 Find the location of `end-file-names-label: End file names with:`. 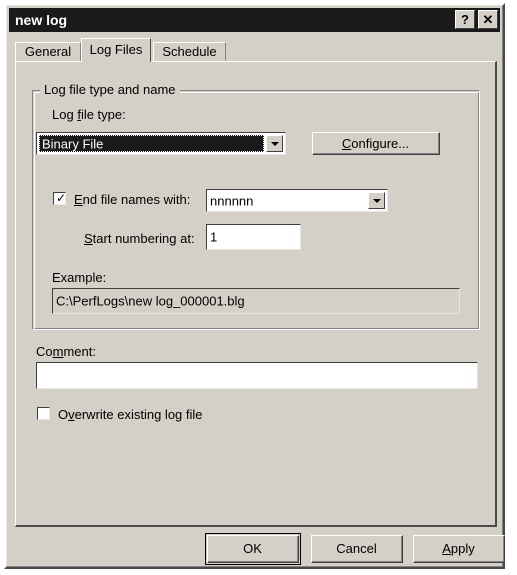

end-file-names-label: End file names with: is located at coordinates (132, 199).